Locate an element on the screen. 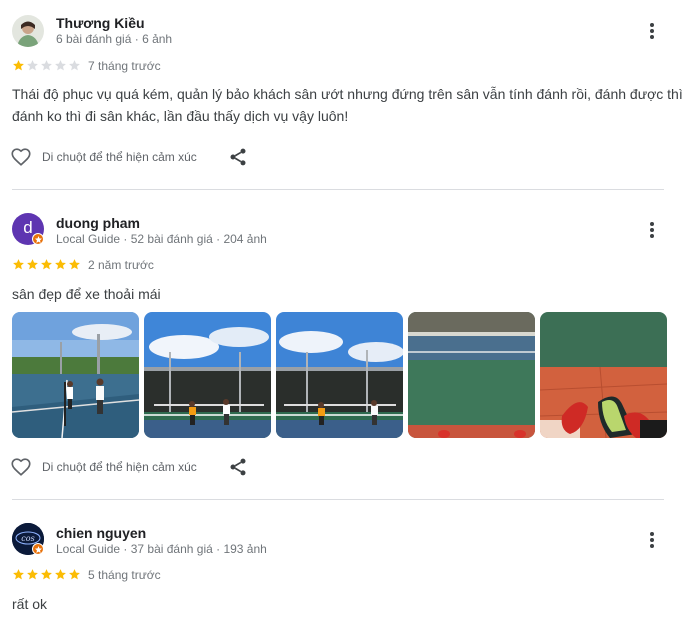  avatar is located at coordinates (28, 31).